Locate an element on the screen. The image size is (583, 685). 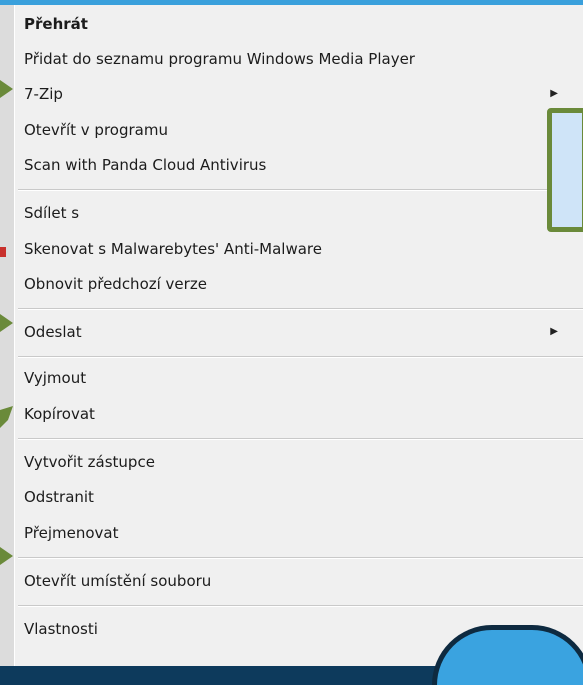
menu-item-cut: Vyjmout is located at coordinates (294, 378).